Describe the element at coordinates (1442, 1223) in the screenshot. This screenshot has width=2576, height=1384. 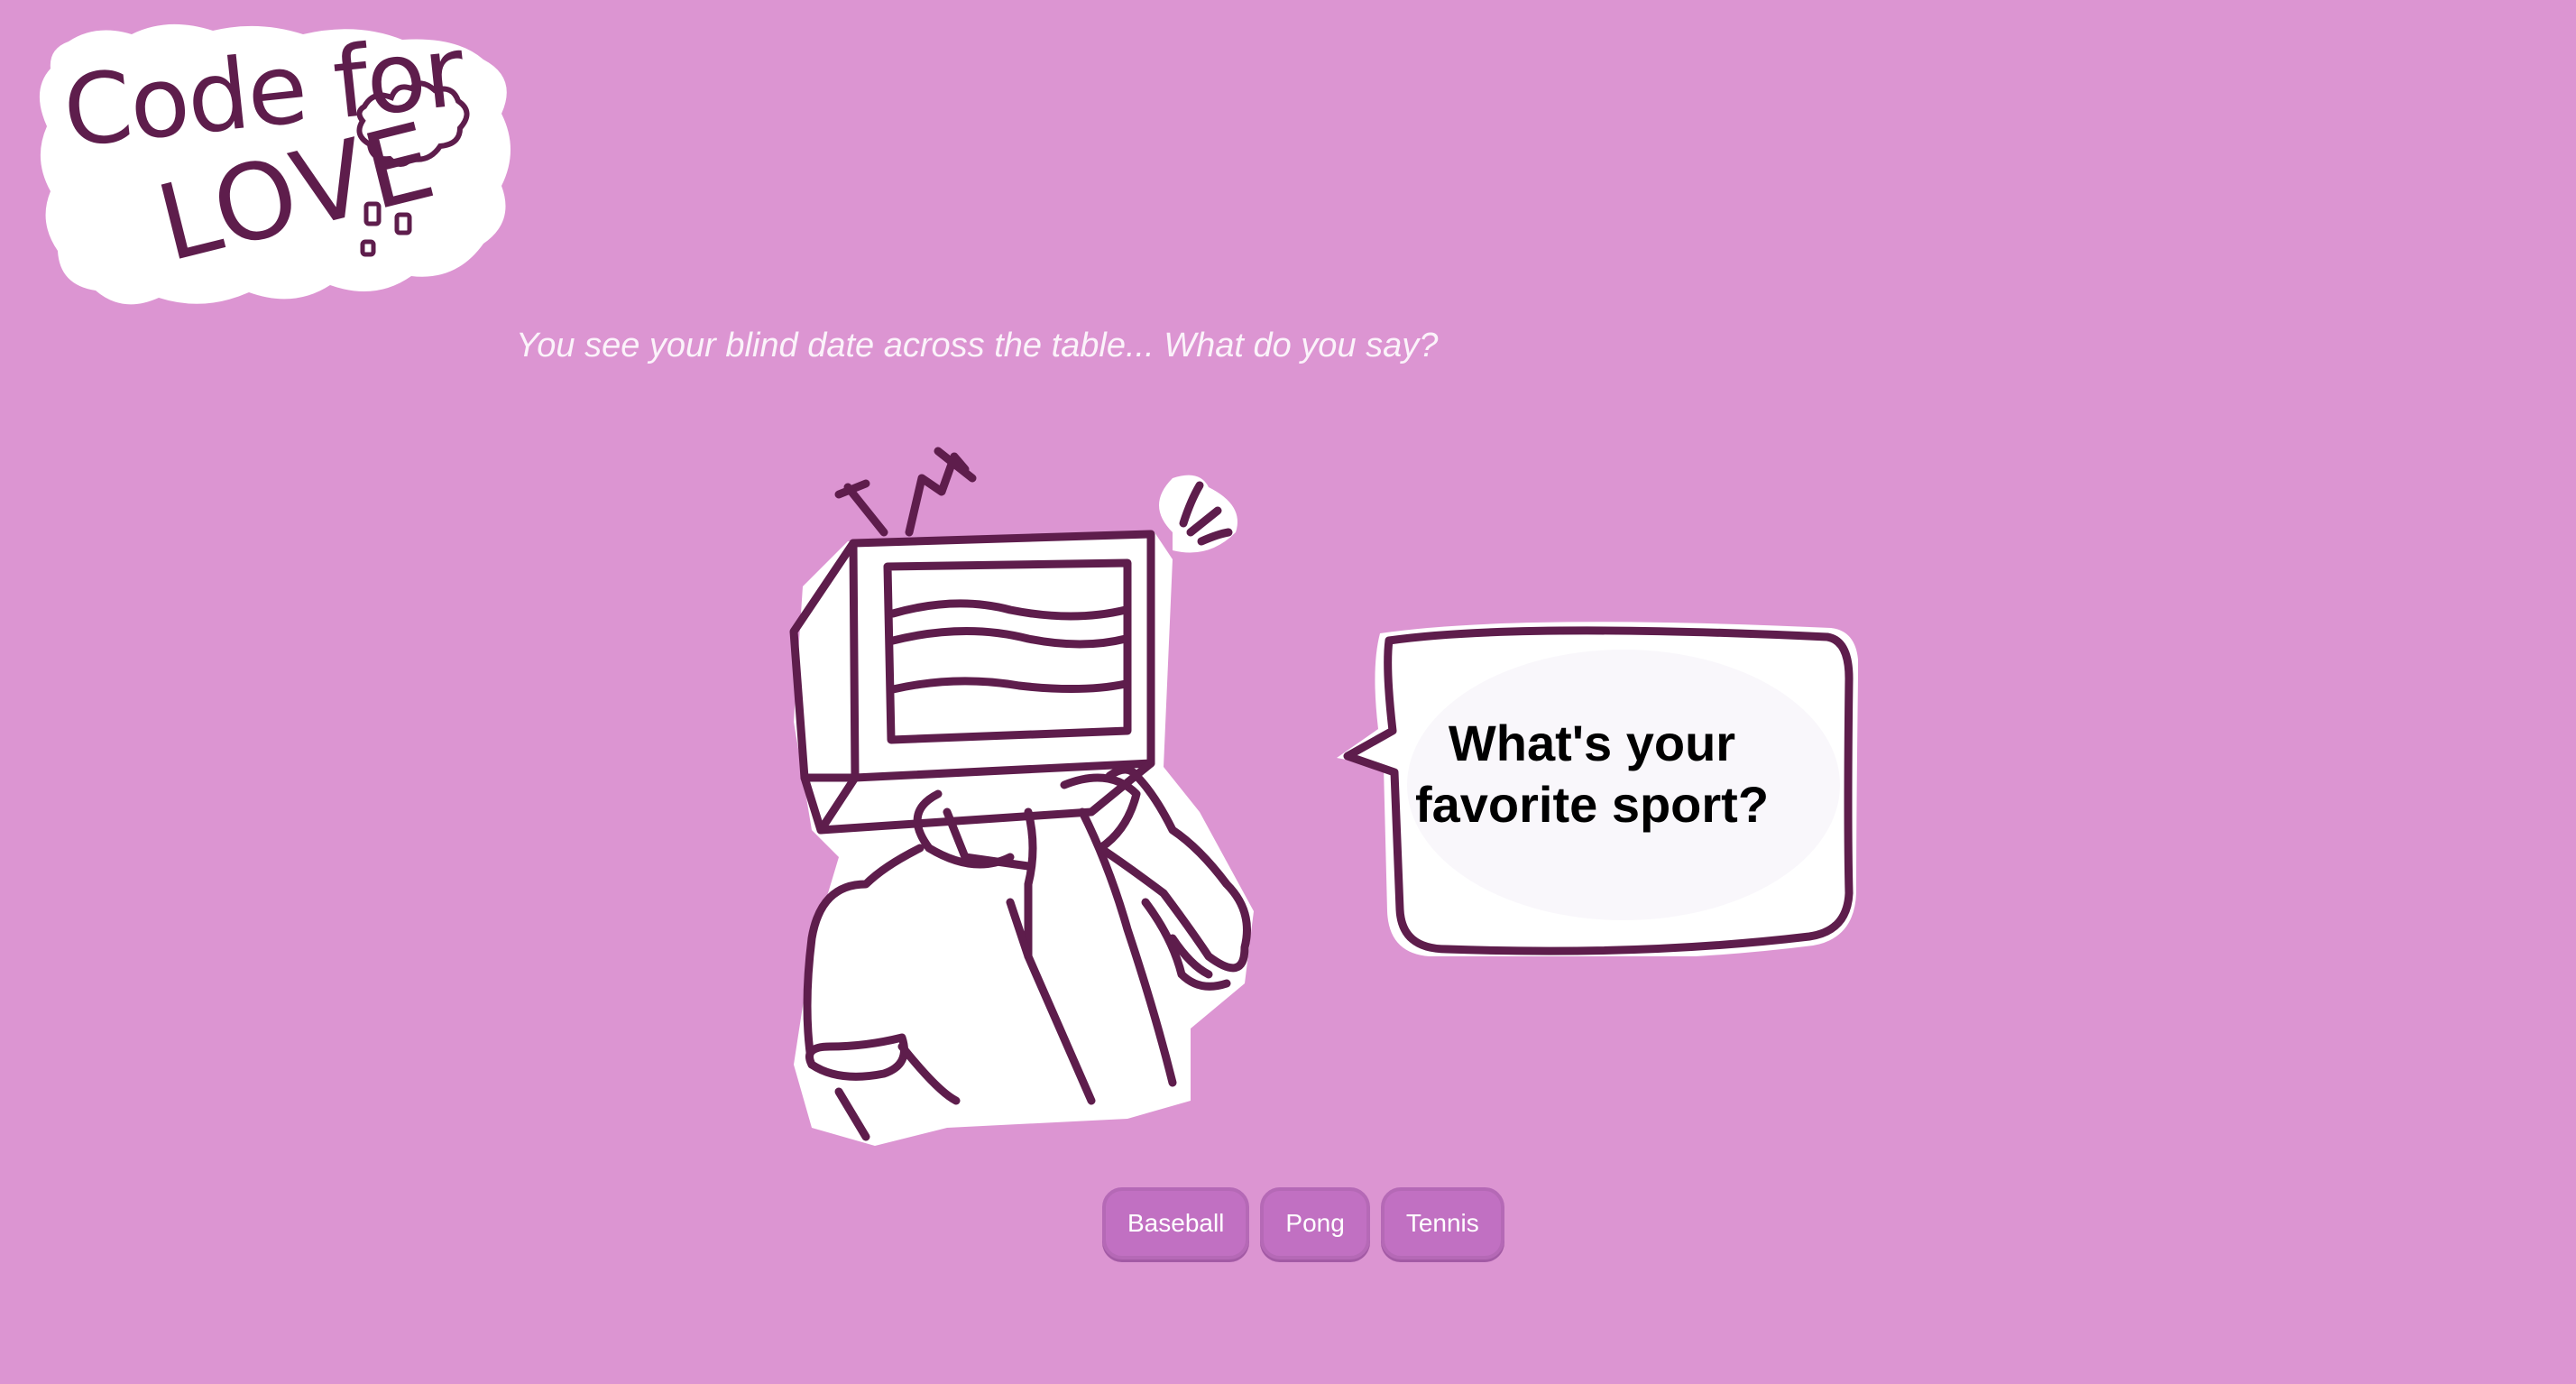
I see `option-tennis-button: Tennis` at that location.